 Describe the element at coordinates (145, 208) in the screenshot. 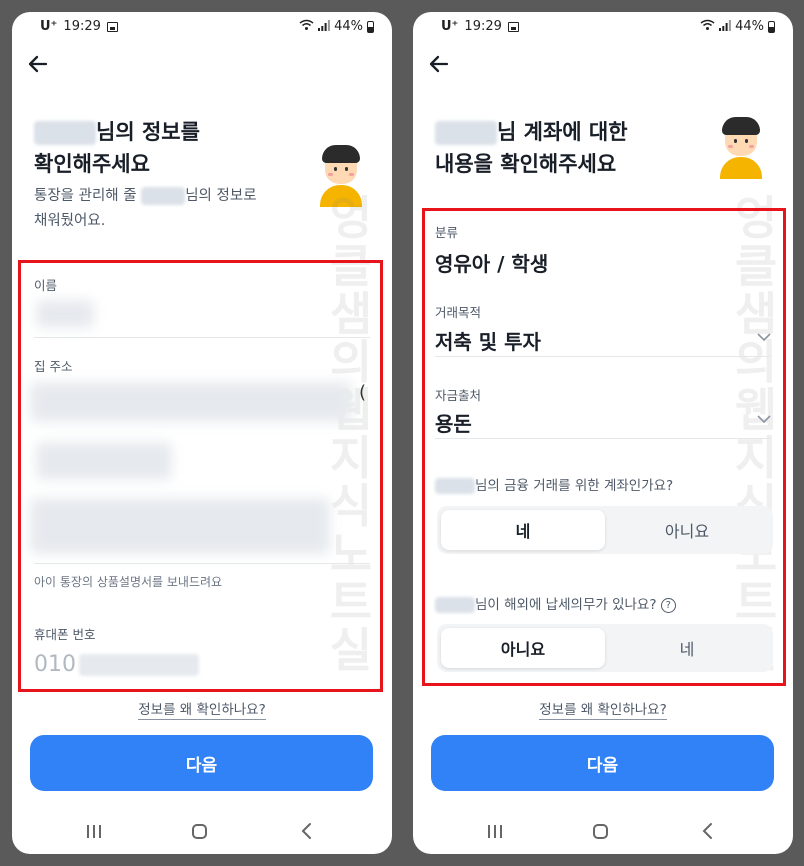

I see `page-subtitle: 통장을 관리해 줄 님의 정보로 채워뒀어요.` at that location.